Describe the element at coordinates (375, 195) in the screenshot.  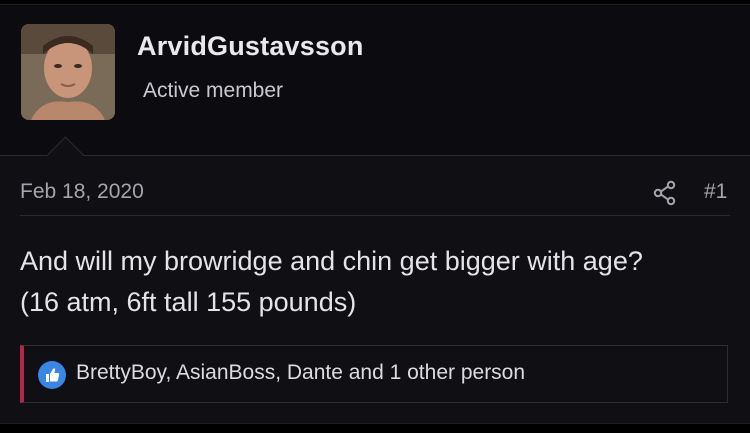
I see `post-meta-row: Feb 18, 2020 #1` at that location.